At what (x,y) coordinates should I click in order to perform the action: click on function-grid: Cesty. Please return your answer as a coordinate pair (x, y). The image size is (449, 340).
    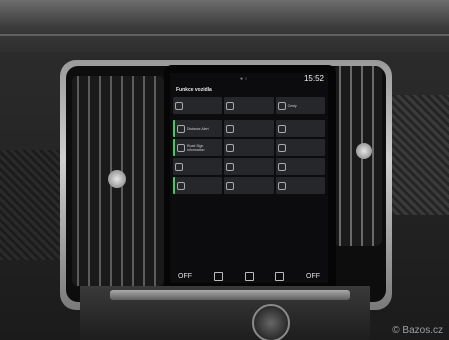
    Looking at the image, I should click on (249, 105).